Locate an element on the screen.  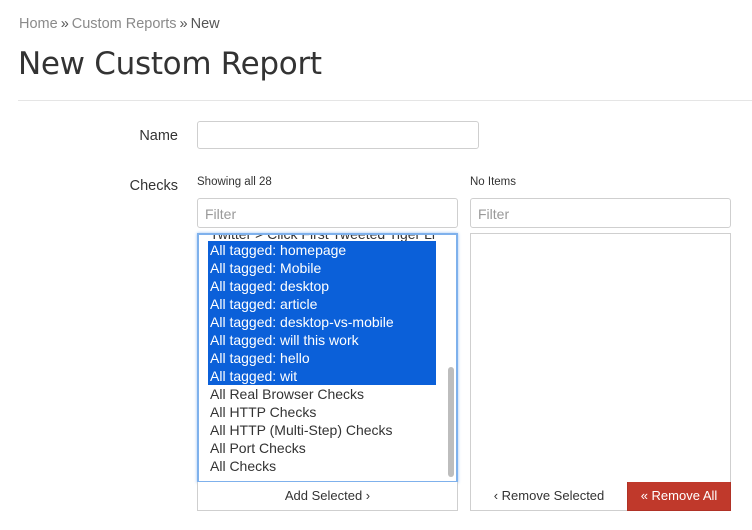
list-item: All tagged: desktop is located at coordinates (322, 286).